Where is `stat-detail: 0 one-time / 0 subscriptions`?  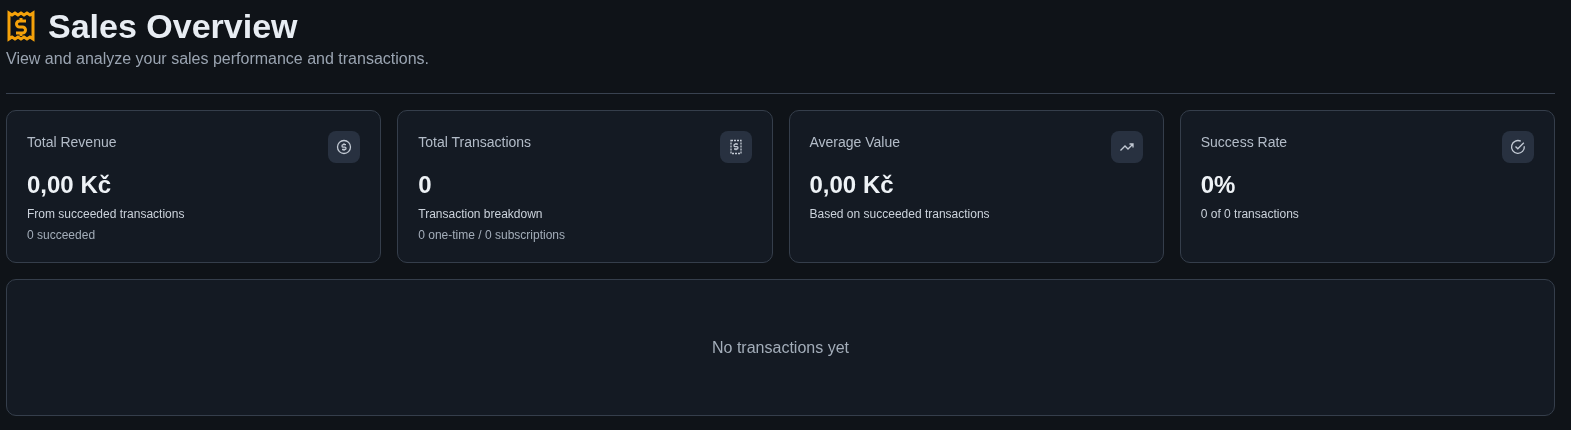
stat-detail: 0 one-time / 0 subscriptions is located at coordinates (492, 235).